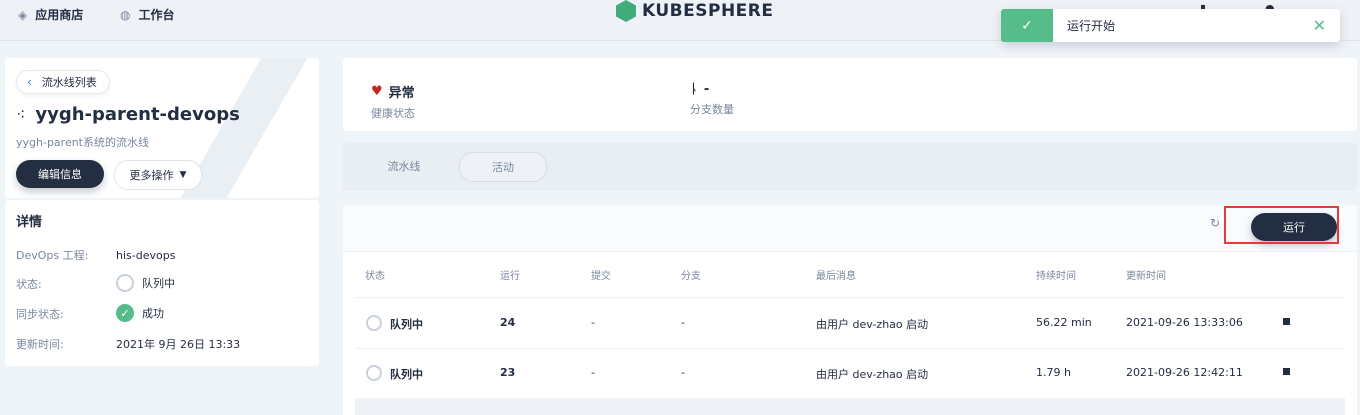  Describe the element at coordinates (29, 284) in the screenshot. I see `detail-label: 状态:` at that location.